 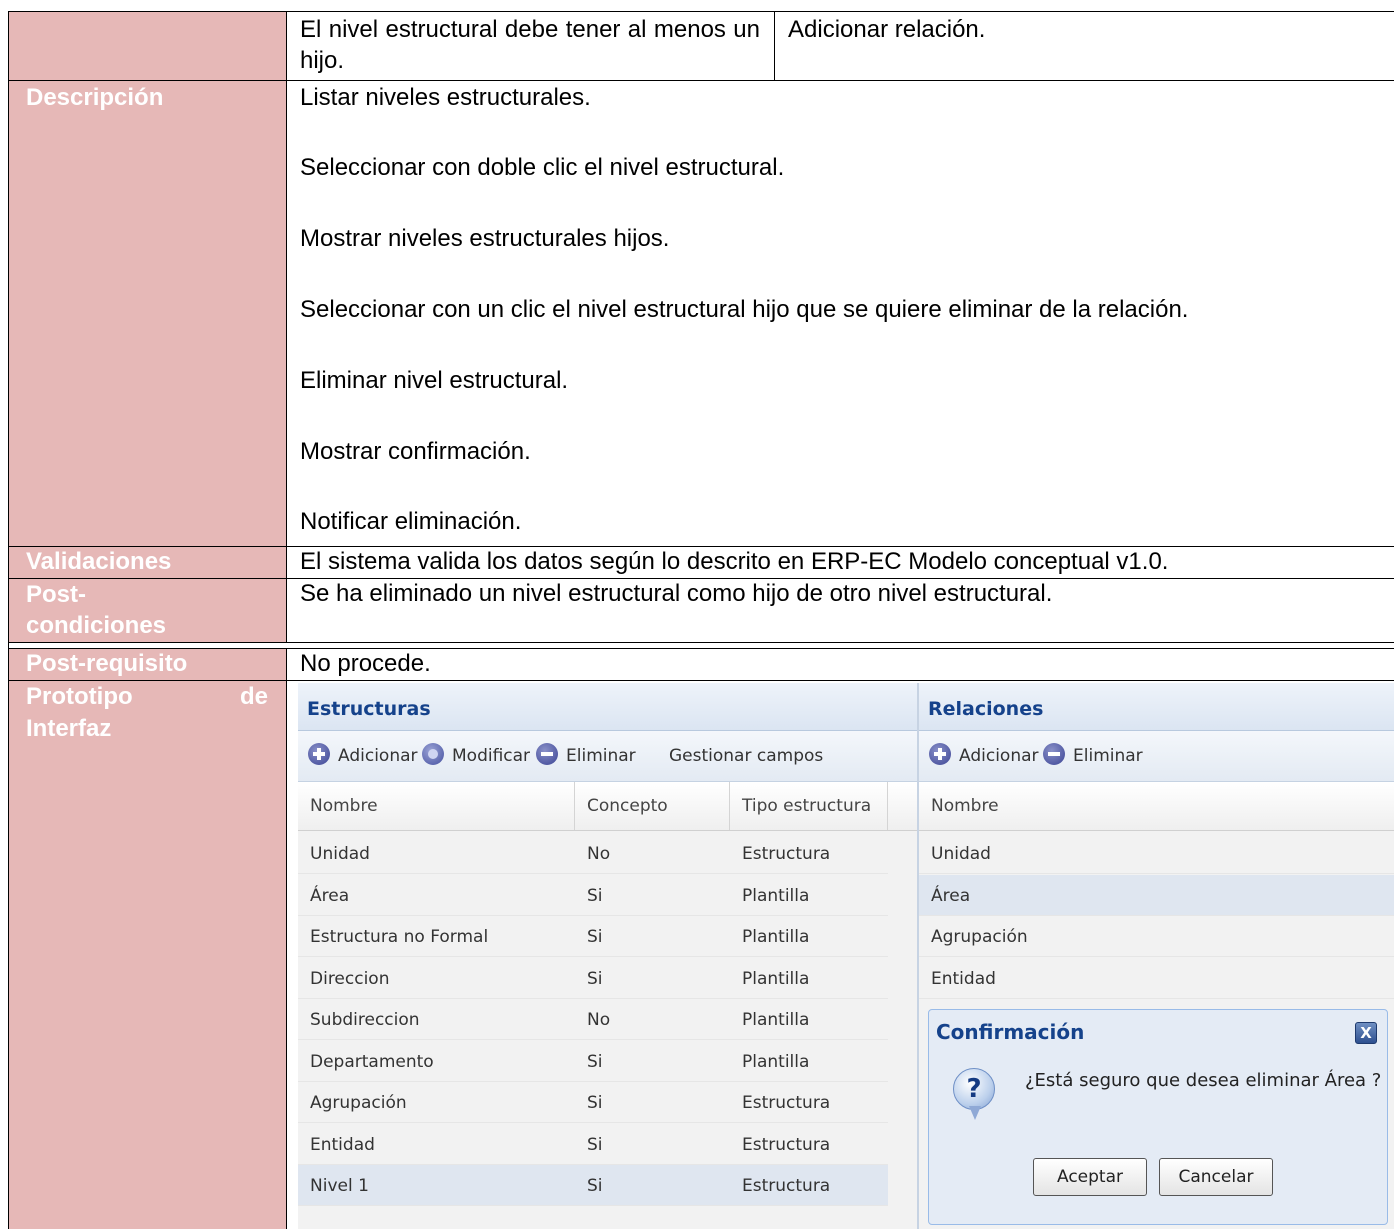 What do you see at coordinates (147, 955) in the screenshot?
I see `prototipo-label: Prototipo de Interfaz` at bounding box center [147, 955].